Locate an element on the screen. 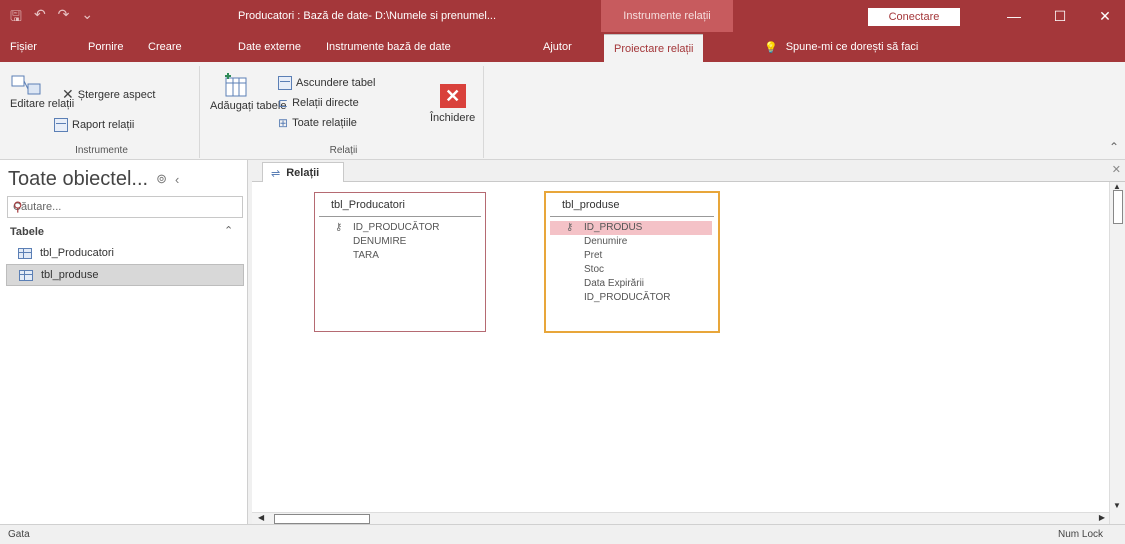  connect-button: Conectare is located at coordinates (914, 17).